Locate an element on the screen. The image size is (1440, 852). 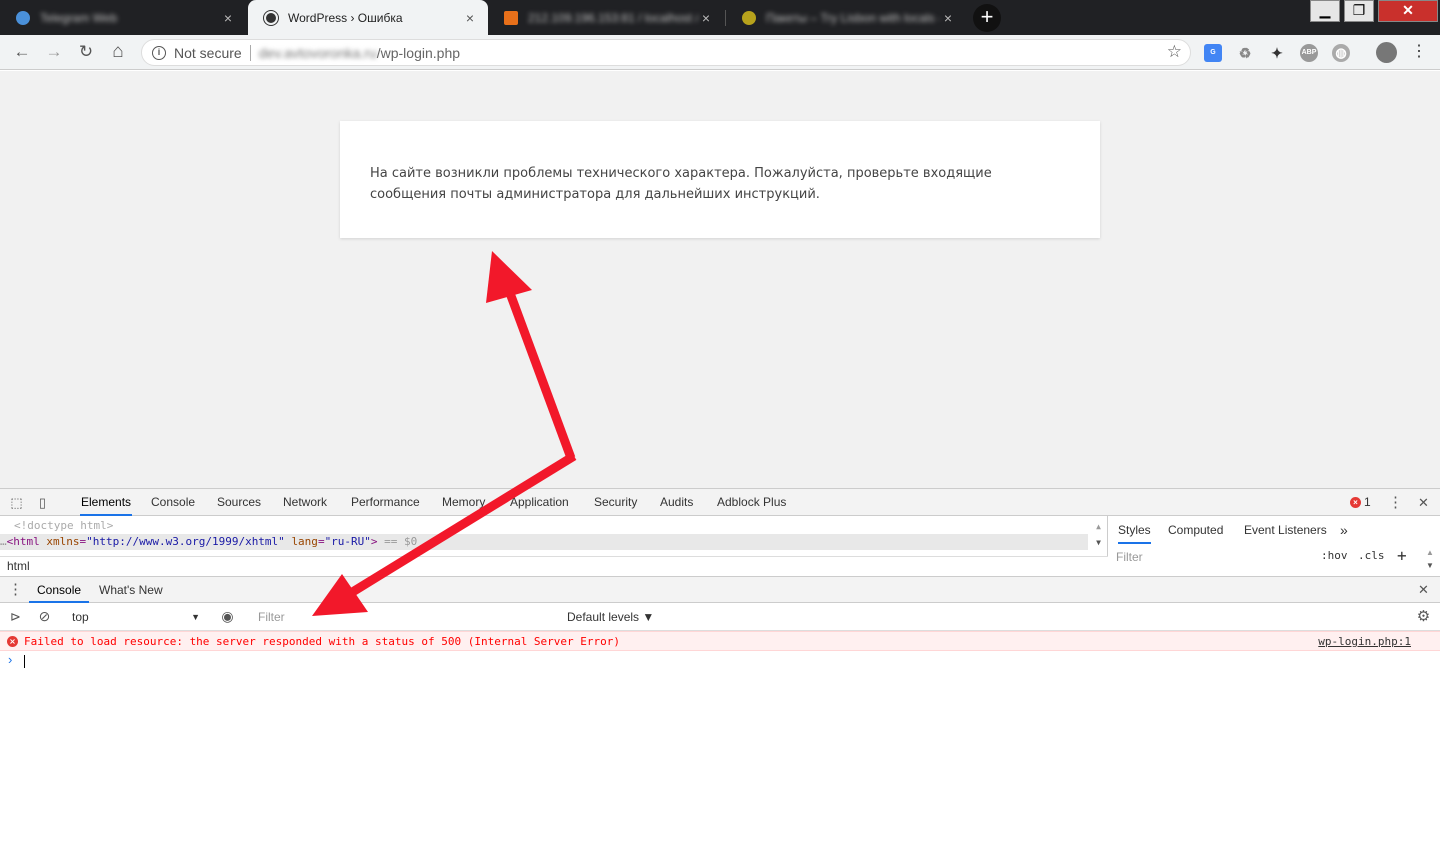
browser-menu-button: ⋮ is located at coordinates (1419, 52).